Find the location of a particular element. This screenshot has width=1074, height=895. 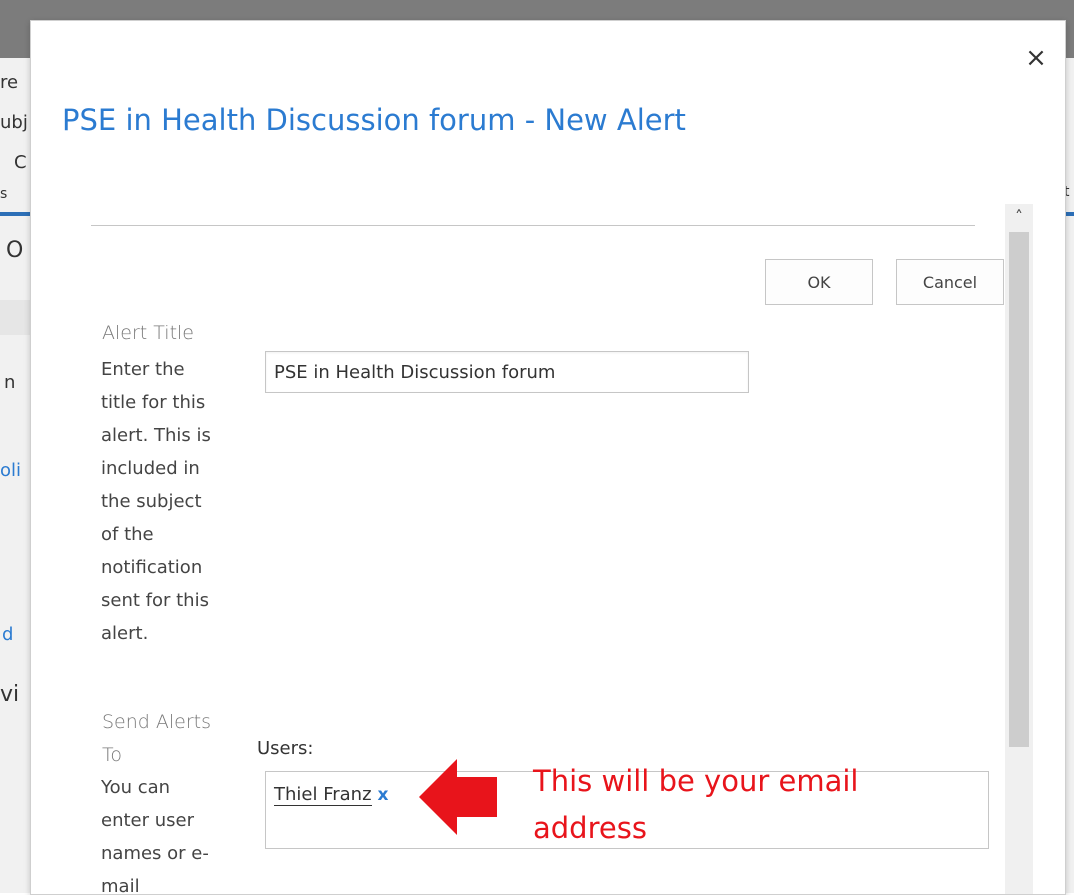

users-label: Users: is located at coordinates (285, 748).